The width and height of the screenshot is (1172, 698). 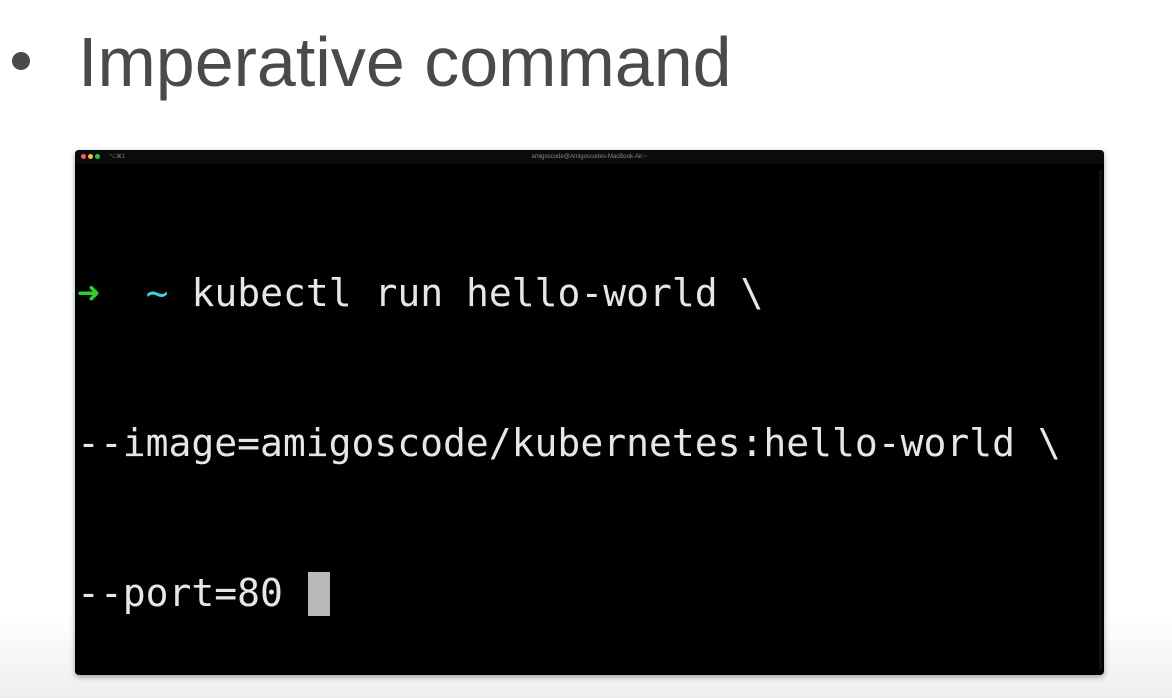 I want to click on terminal-window-title: amigoscode@Amigoscodes-MacBook-Air:~, so click(x=589, y=157).